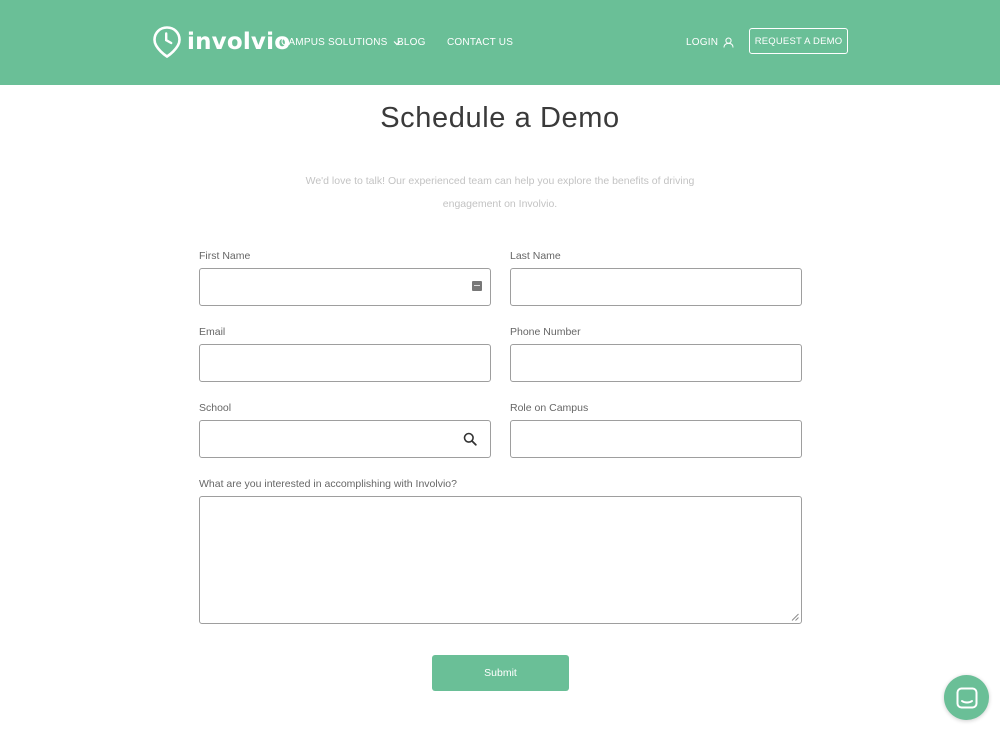 This screenshot has height=732, width=1000. I want to click on role-label: Role on Campus, so click(549, 408).